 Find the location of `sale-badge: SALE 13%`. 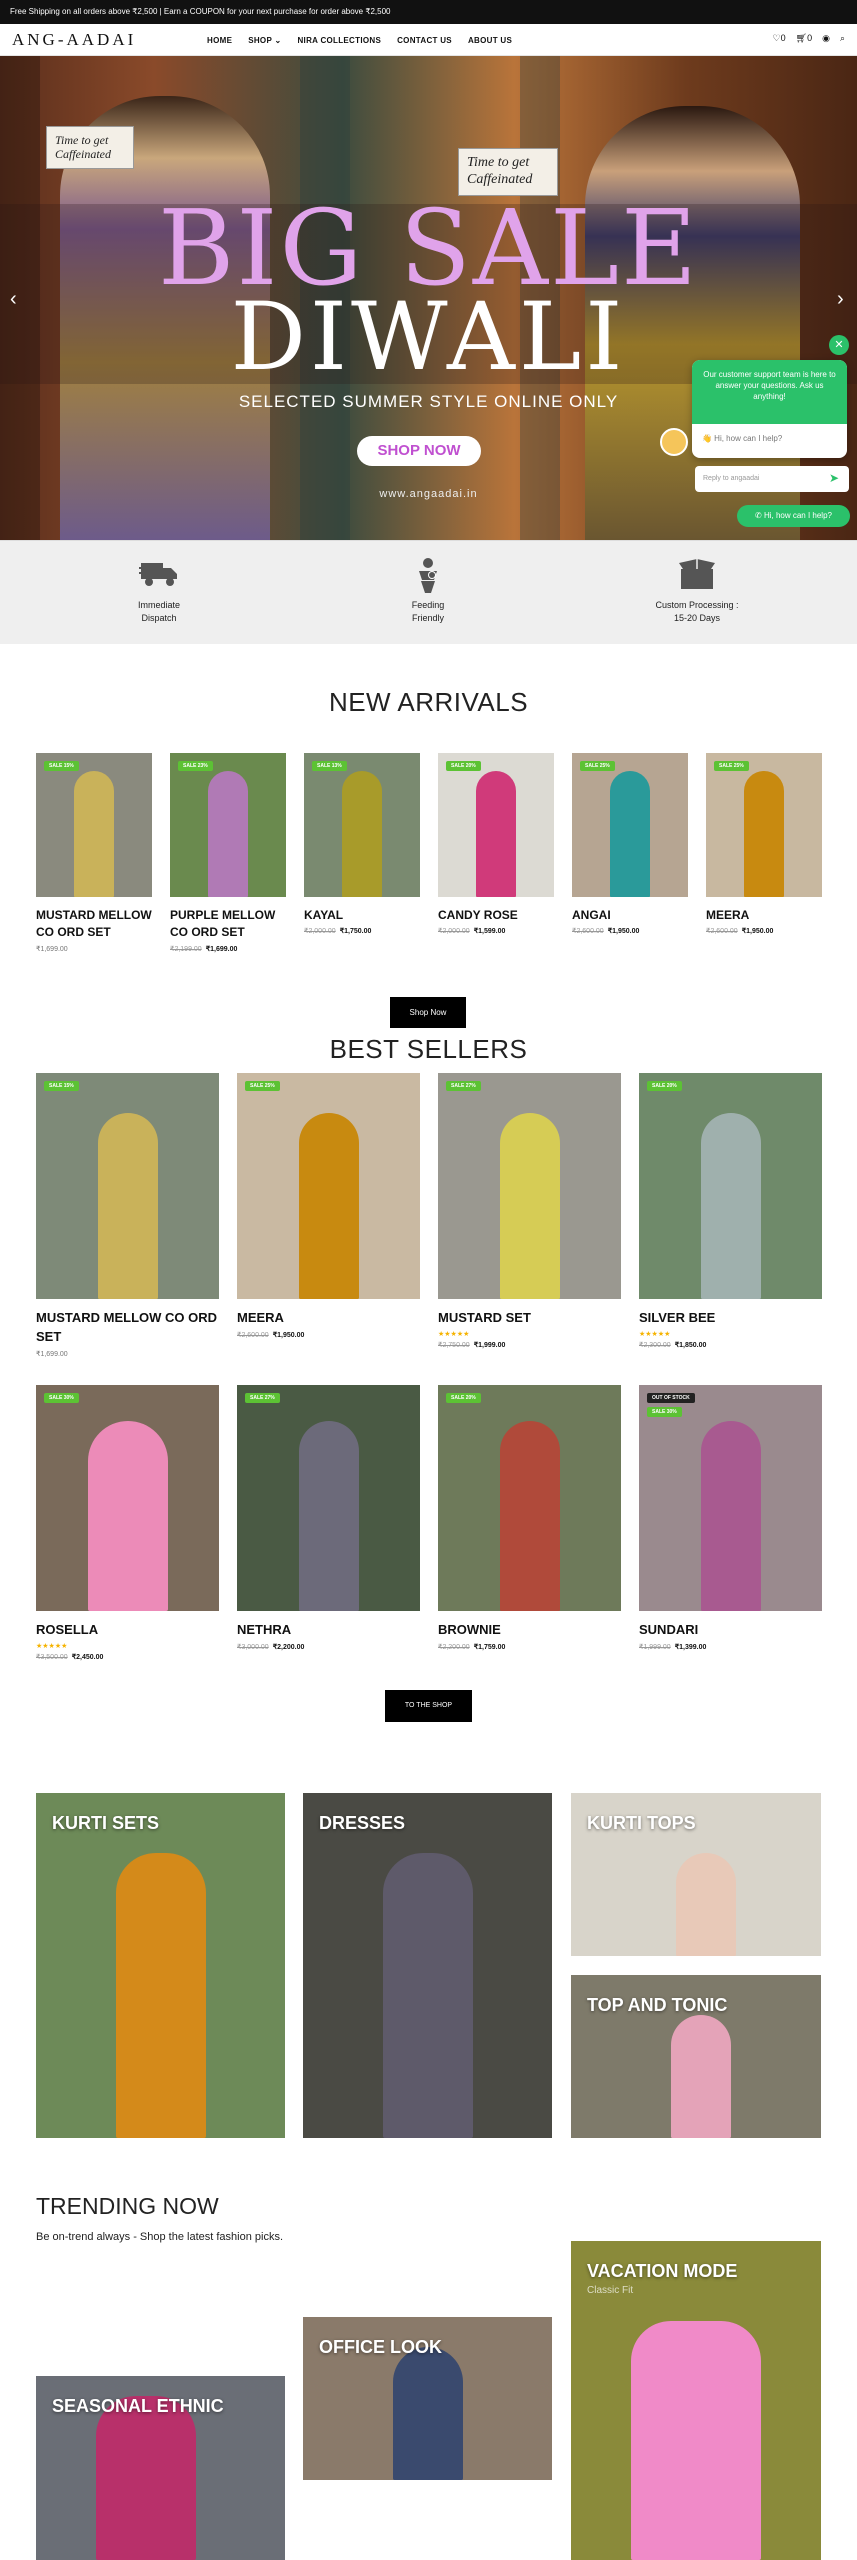

sale-badge: SALE 13% is located at coordinates (329, 766).